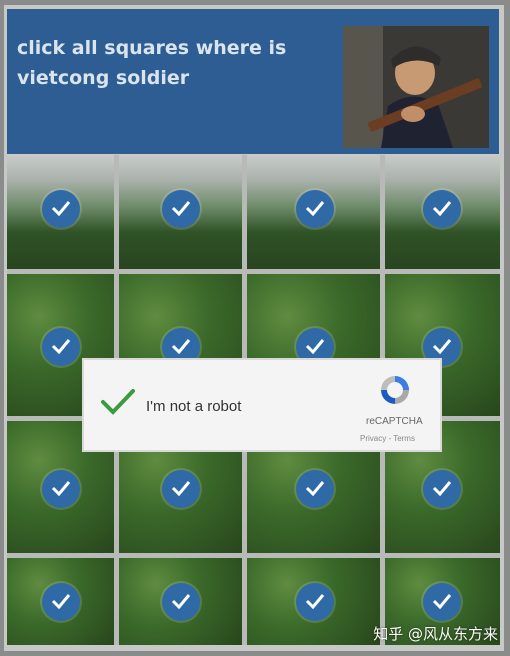 This screenshot has height=656, width=510. I want to click on captcha-checkbox, so click(118, 404).